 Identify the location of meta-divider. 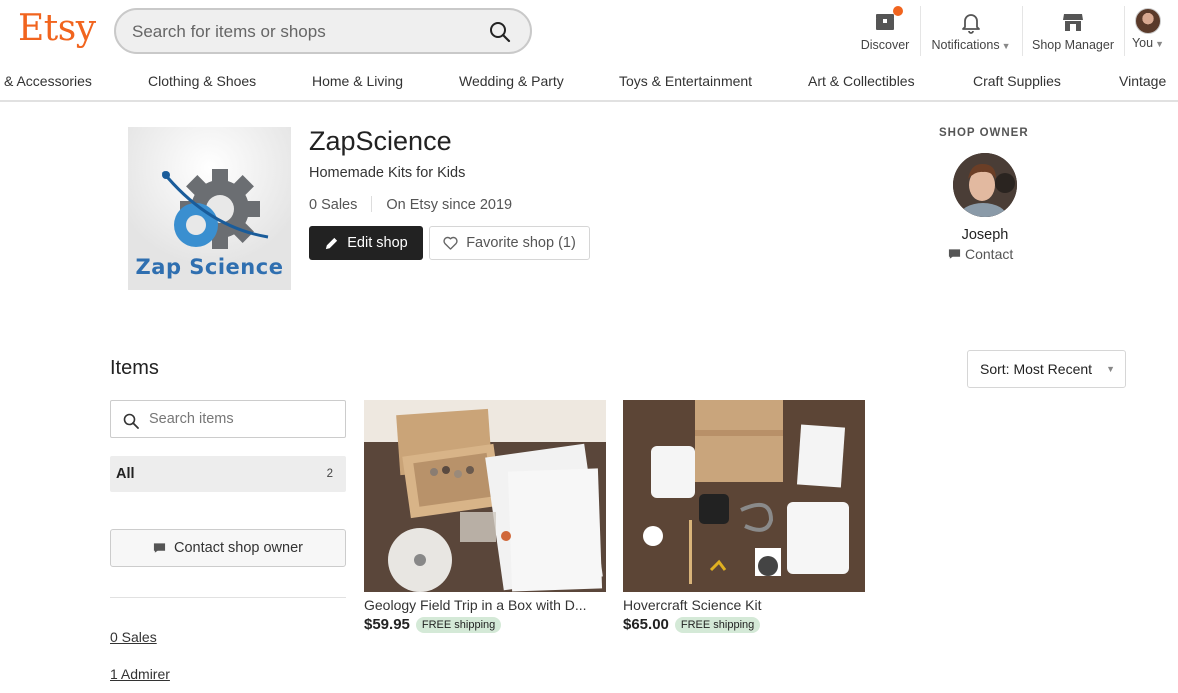
(372, 204).